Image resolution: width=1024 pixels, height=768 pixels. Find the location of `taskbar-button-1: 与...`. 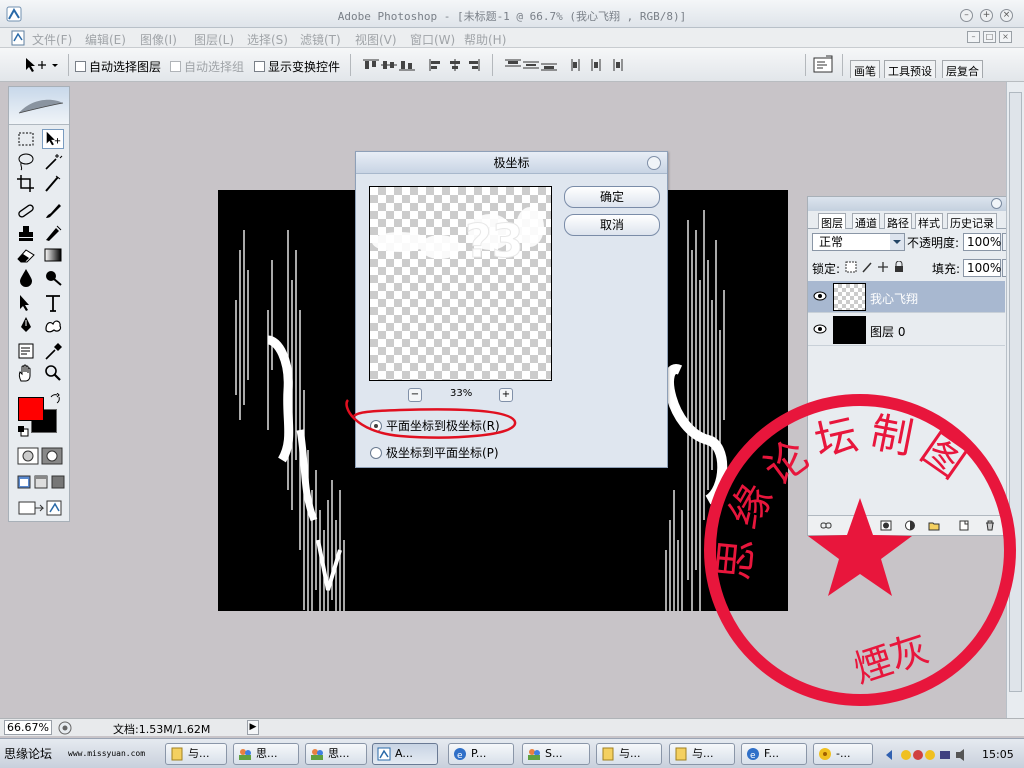

taskbar-button-1: 与... is located at coordinates (196, 754).